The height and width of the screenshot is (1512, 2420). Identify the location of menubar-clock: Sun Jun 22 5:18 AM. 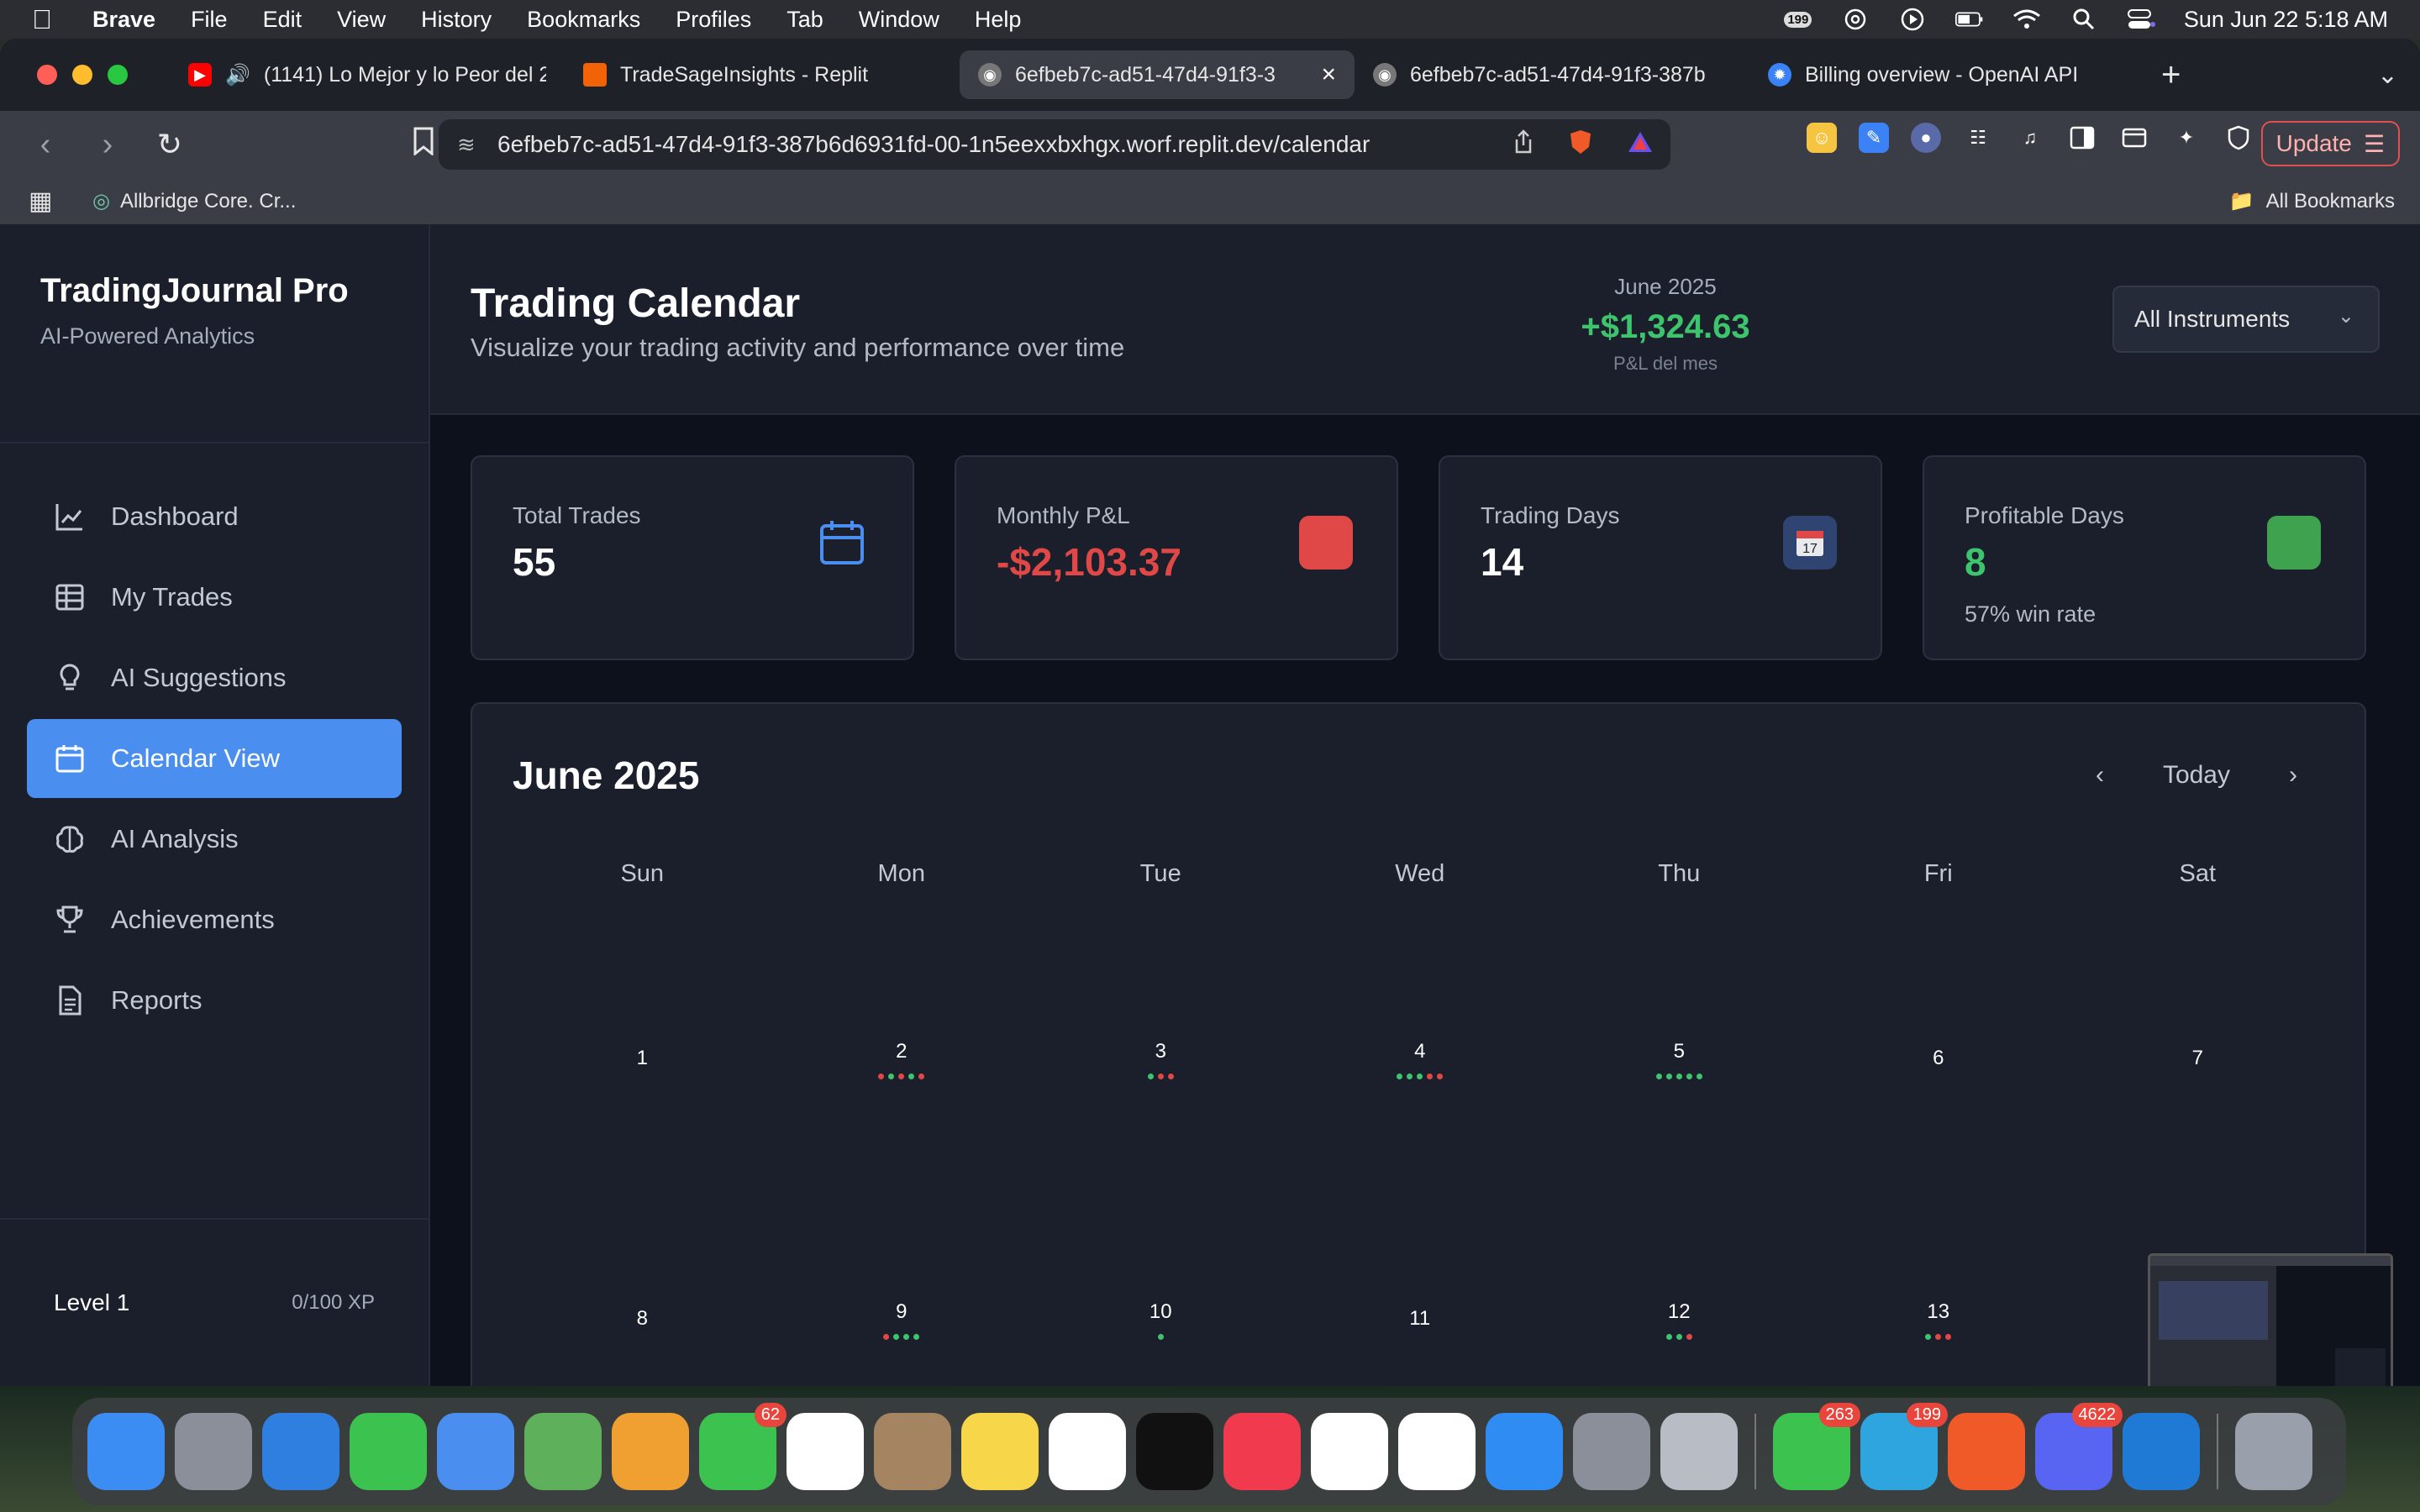
(2286, 20).